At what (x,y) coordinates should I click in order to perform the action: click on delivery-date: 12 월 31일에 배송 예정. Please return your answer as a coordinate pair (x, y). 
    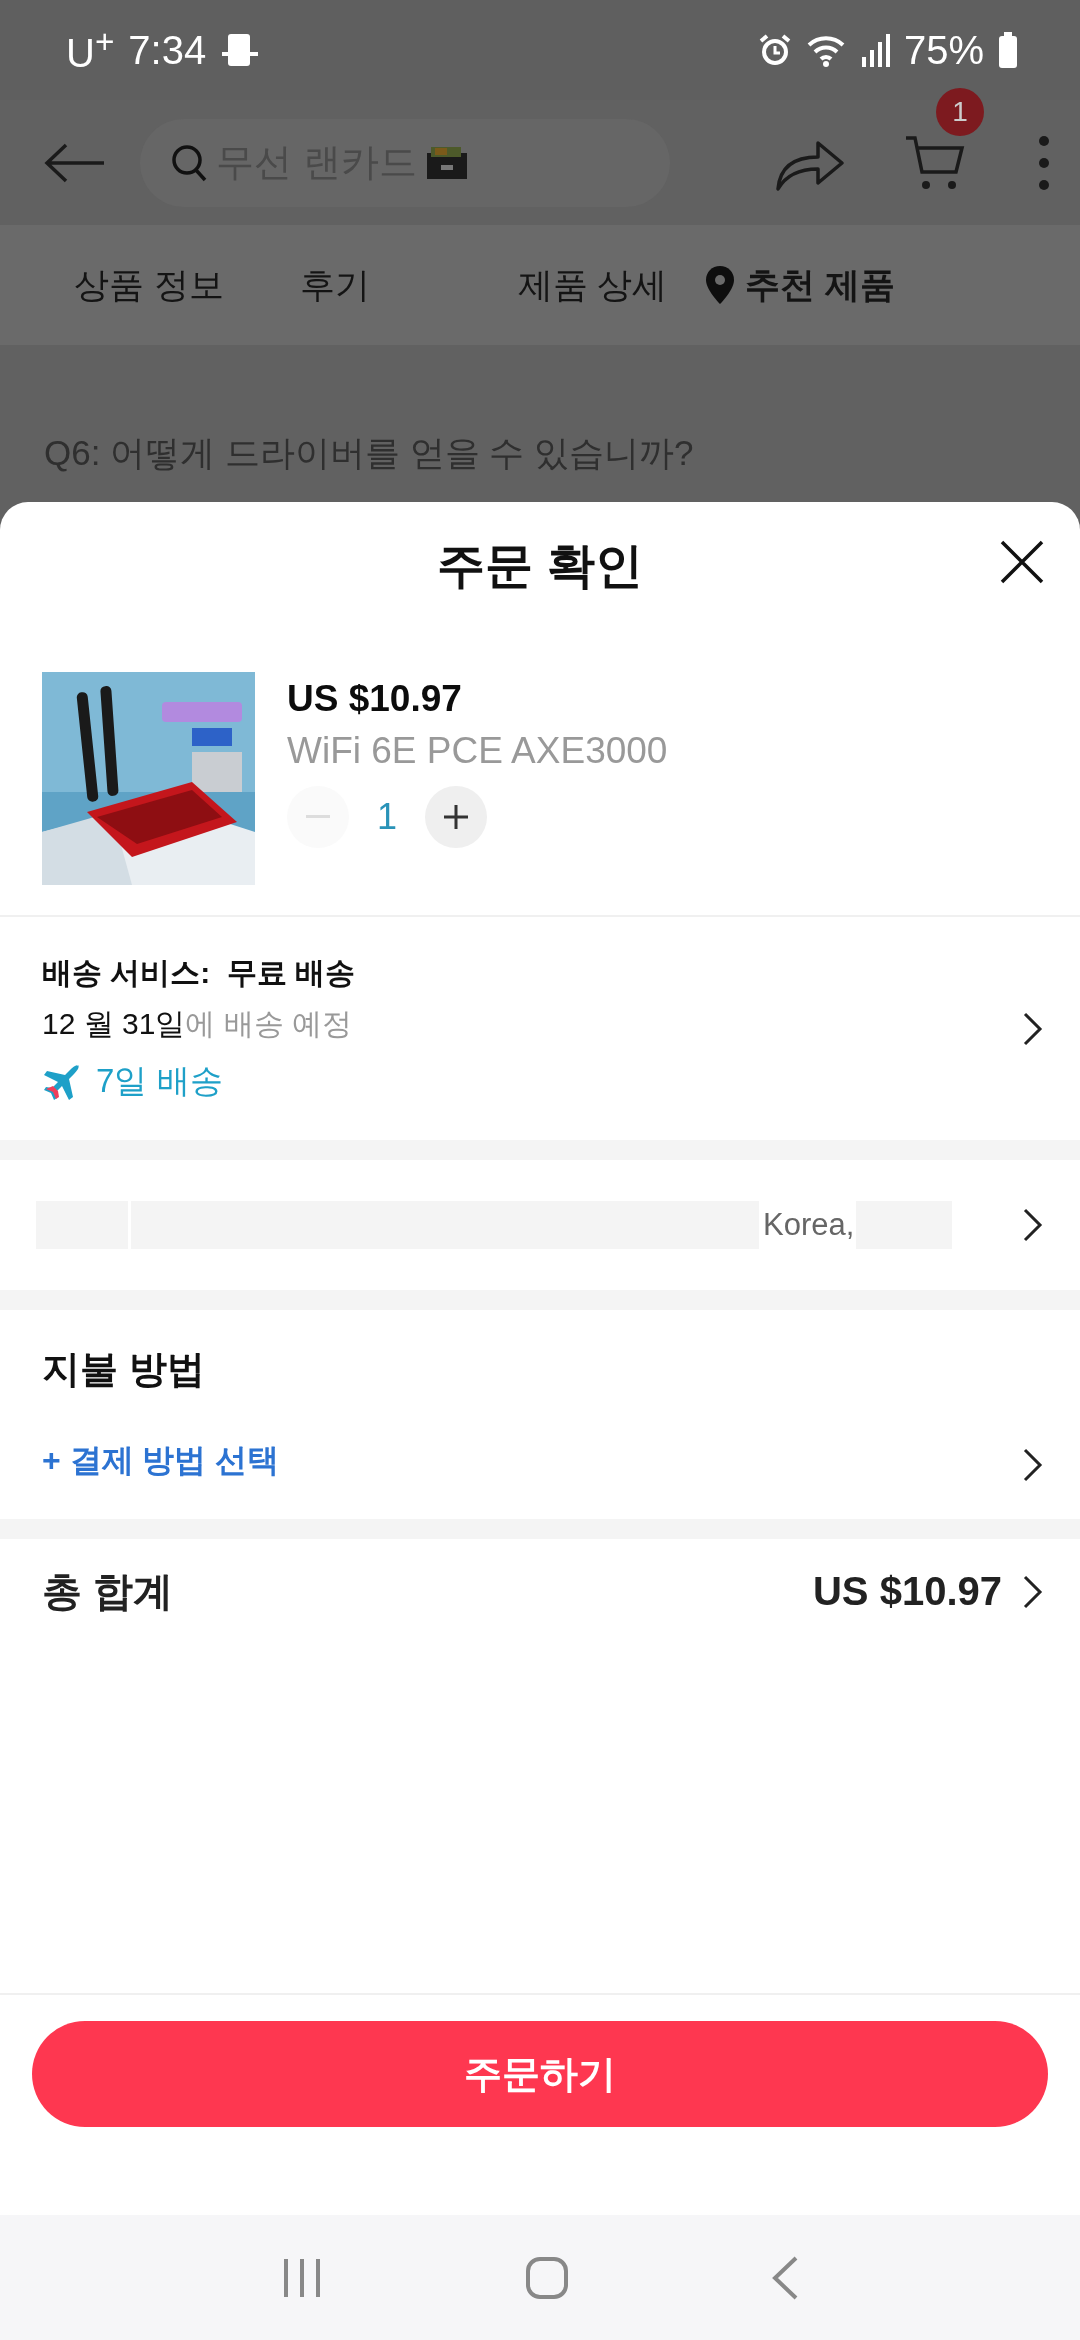
    Looking at the image, I should click on (198, 1024).